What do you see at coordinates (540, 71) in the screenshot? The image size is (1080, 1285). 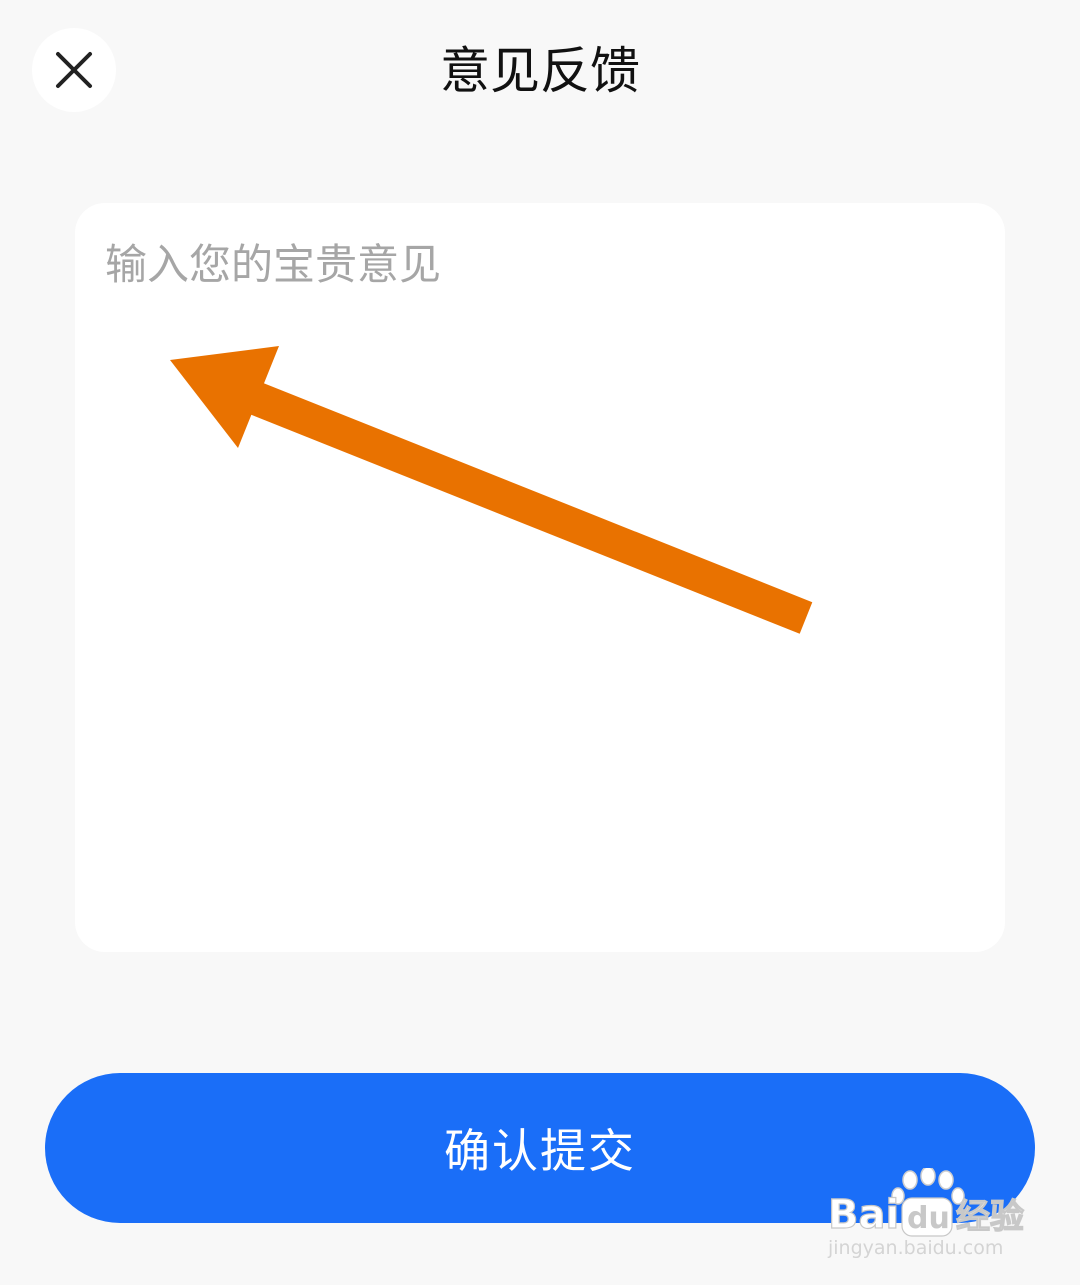 I see `page-title: 意见反馈` at bounding box center [540, 71].